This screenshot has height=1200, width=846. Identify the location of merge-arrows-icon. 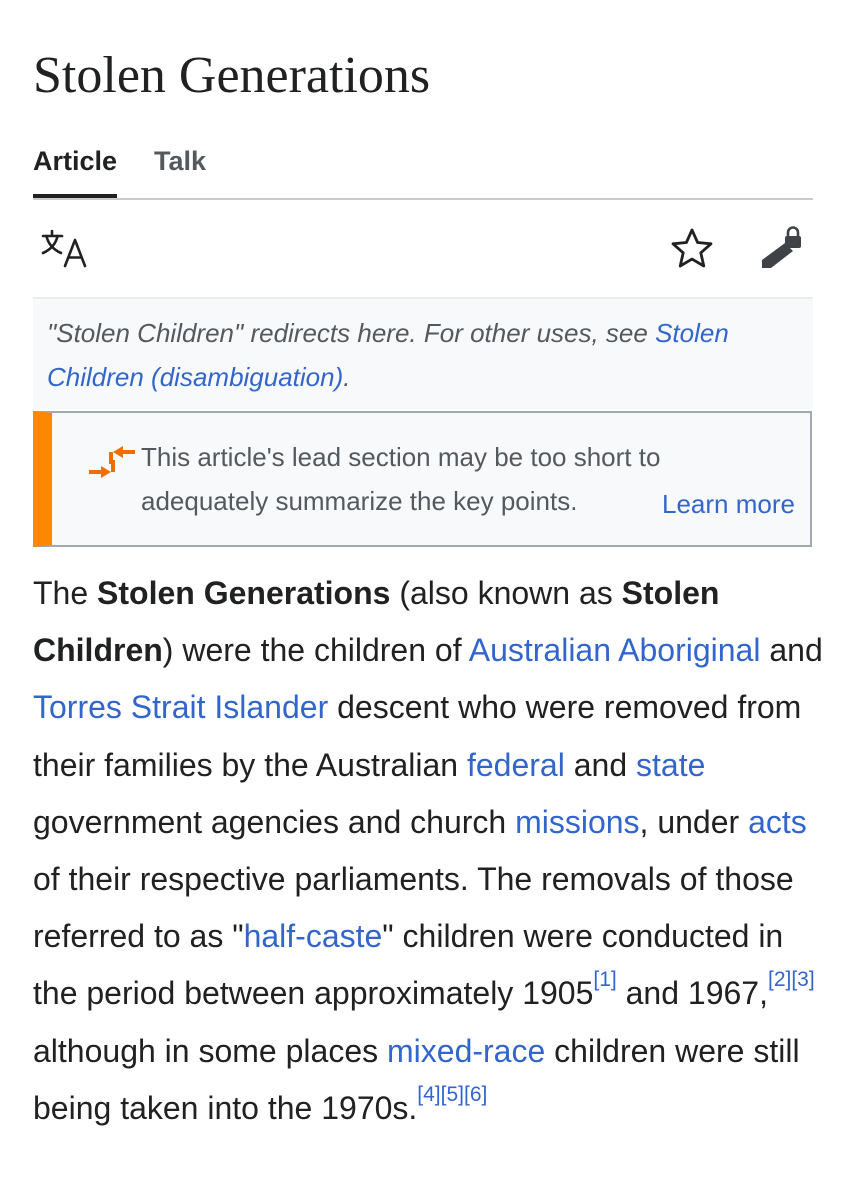
(112, 462).